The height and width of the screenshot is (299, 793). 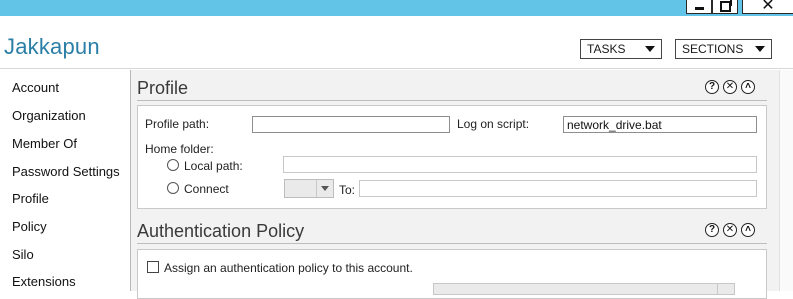 I want to click on minimize-icon, so click(x=699, y=8).